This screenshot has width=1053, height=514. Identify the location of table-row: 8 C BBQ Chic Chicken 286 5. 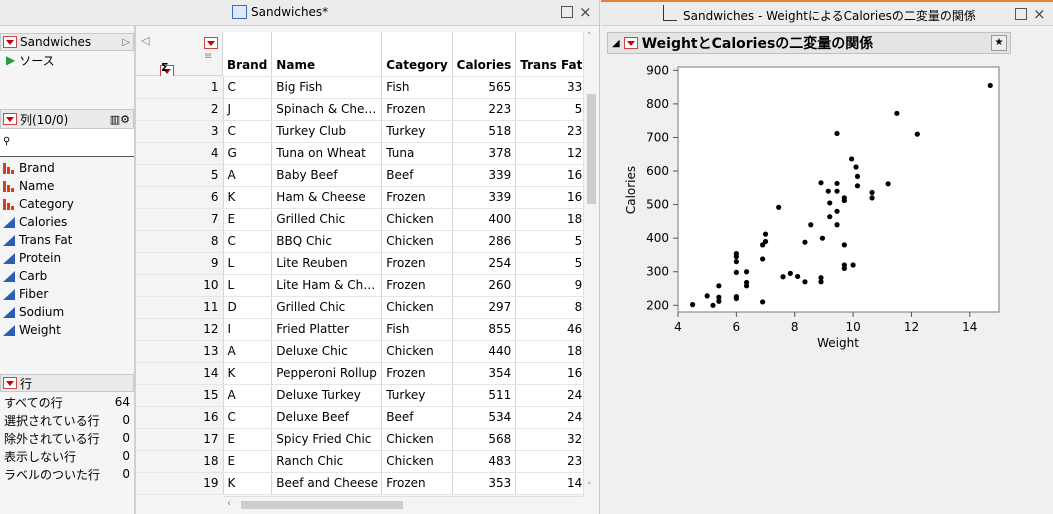
(362, 241).